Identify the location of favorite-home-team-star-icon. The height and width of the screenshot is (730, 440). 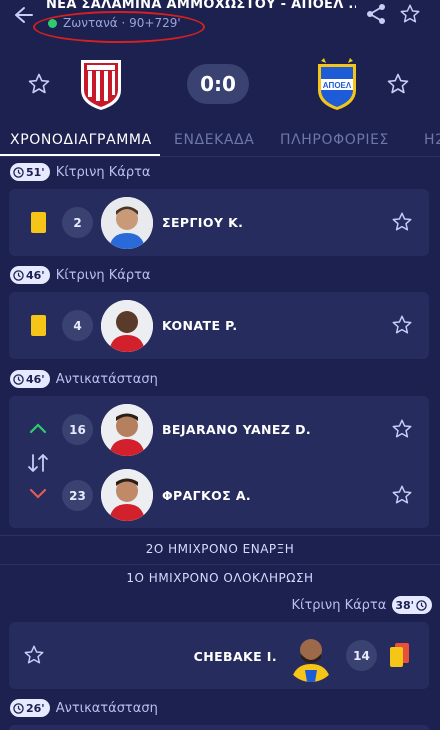
(39, 84).